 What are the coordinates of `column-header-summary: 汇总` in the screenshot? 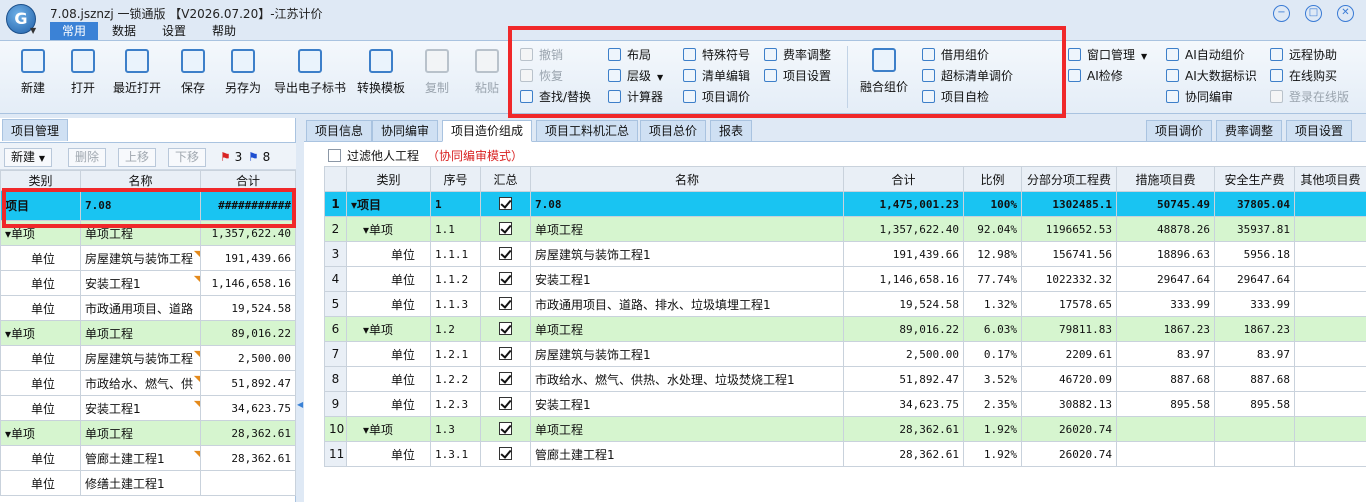 It's located at (505, 179).